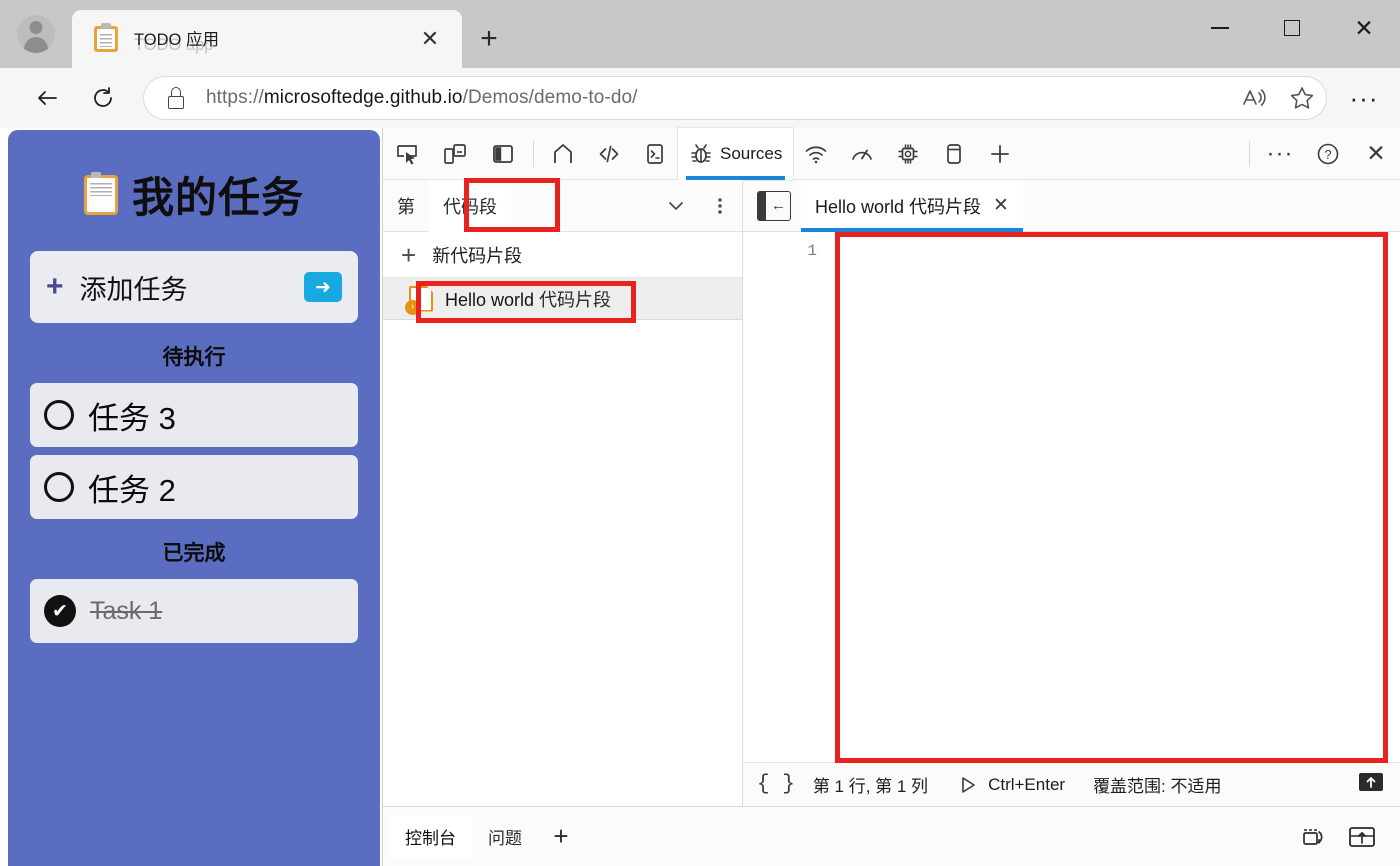 The image size is (1400, 866). What do you see at coordinates (103, 98) in the screenshot?
I see `reload-icon` at bounding box center [103, 98].